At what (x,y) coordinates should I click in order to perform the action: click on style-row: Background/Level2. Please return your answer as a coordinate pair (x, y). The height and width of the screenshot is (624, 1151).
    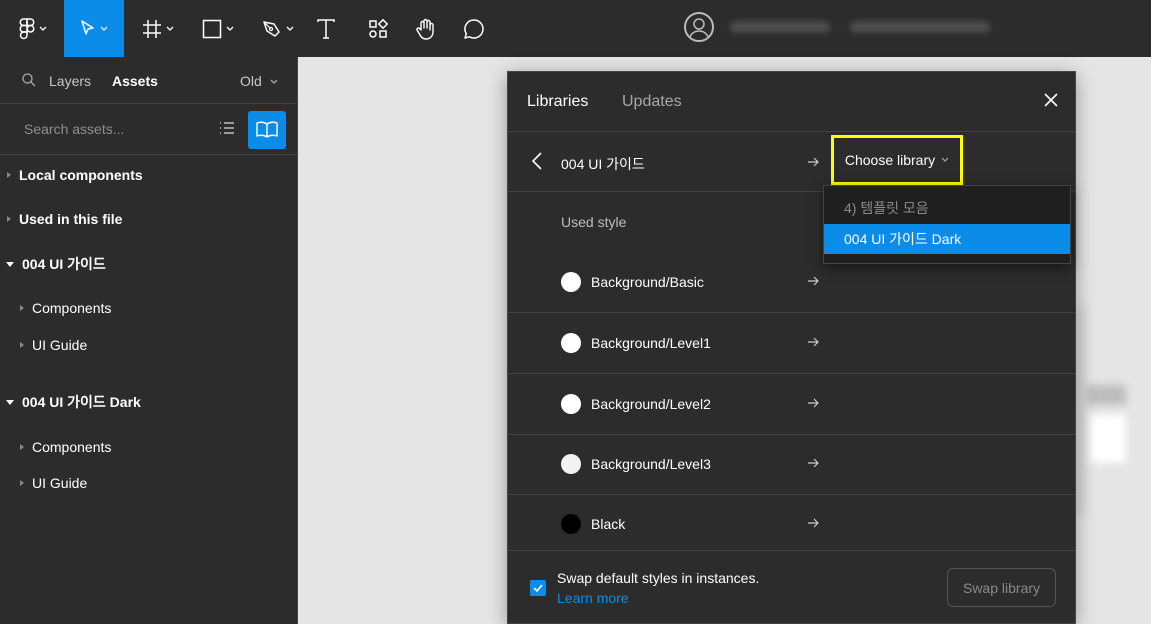
    Looking at the image, I should click on (791, 404).